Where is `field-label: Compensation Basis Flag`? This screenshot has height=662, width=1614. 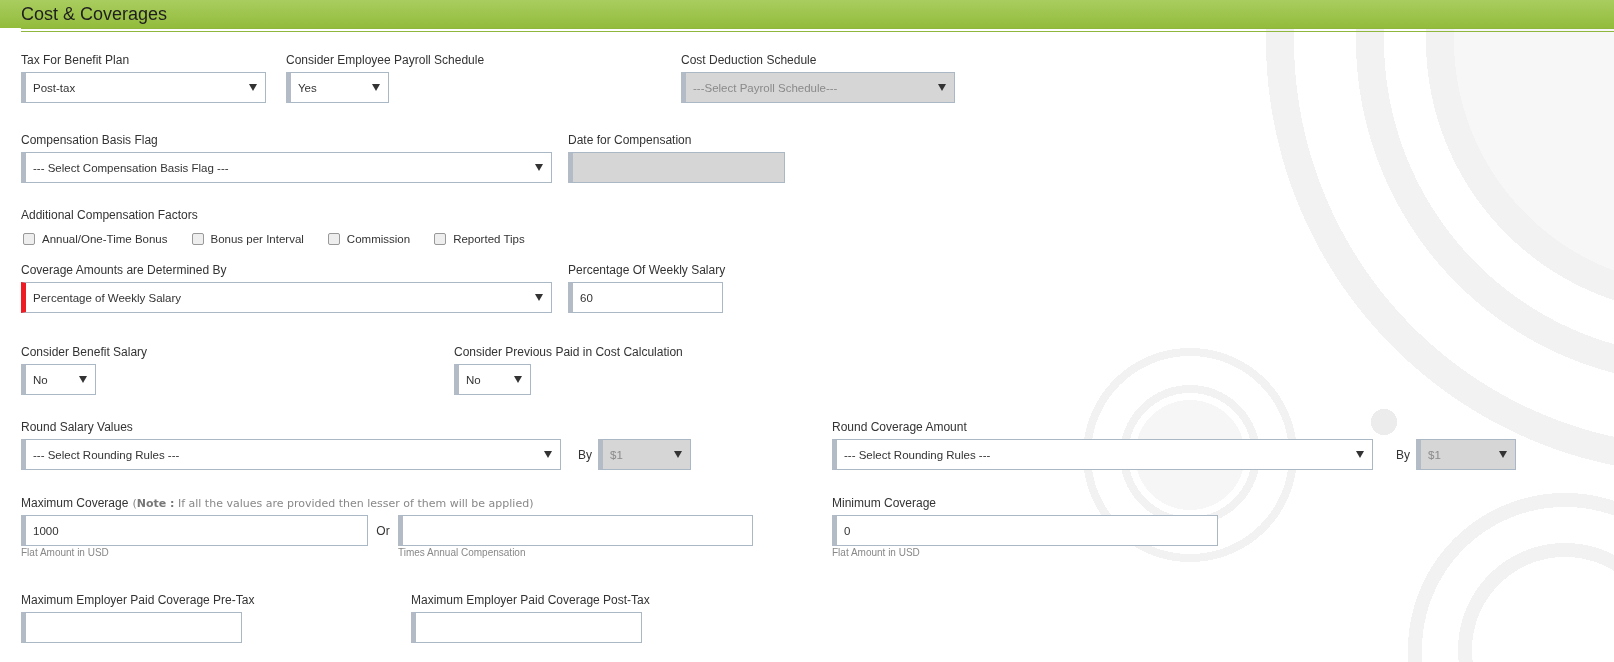
field-label: Compensation Basis Flag is located at coordinates (89, 140).